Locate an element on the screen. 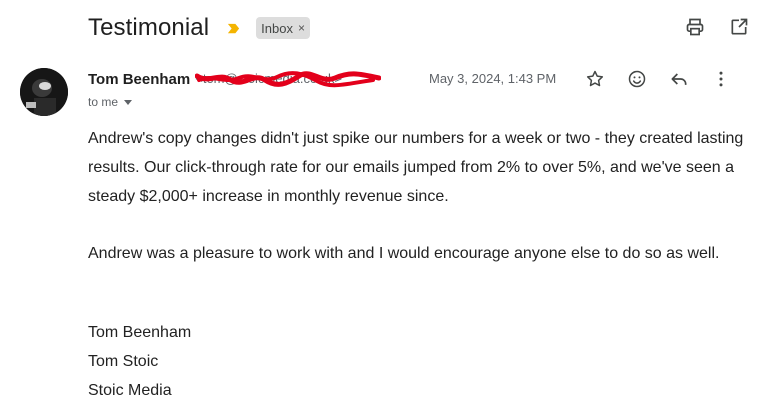 The height and width of the screenshot is (407, 768). sender-row: Tom Beenham <tom@stoicmedia.co.uk> is located at coordinates (235, 79).